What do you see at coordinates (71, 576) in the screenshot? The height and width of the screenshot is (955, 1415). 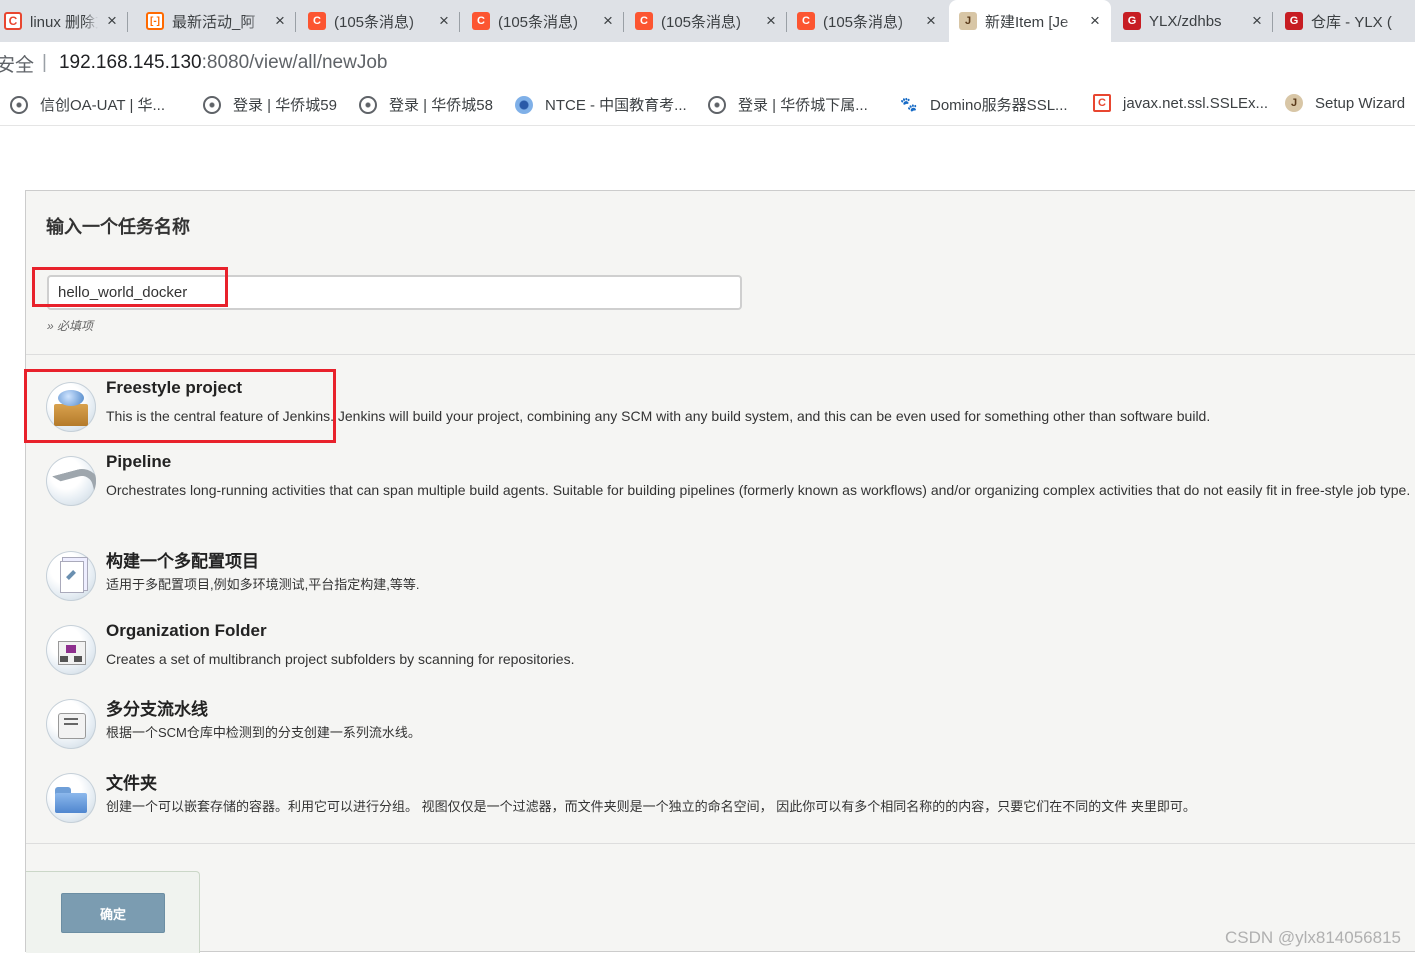 I see `multi-config-icon` at bounding box center [71, 576].